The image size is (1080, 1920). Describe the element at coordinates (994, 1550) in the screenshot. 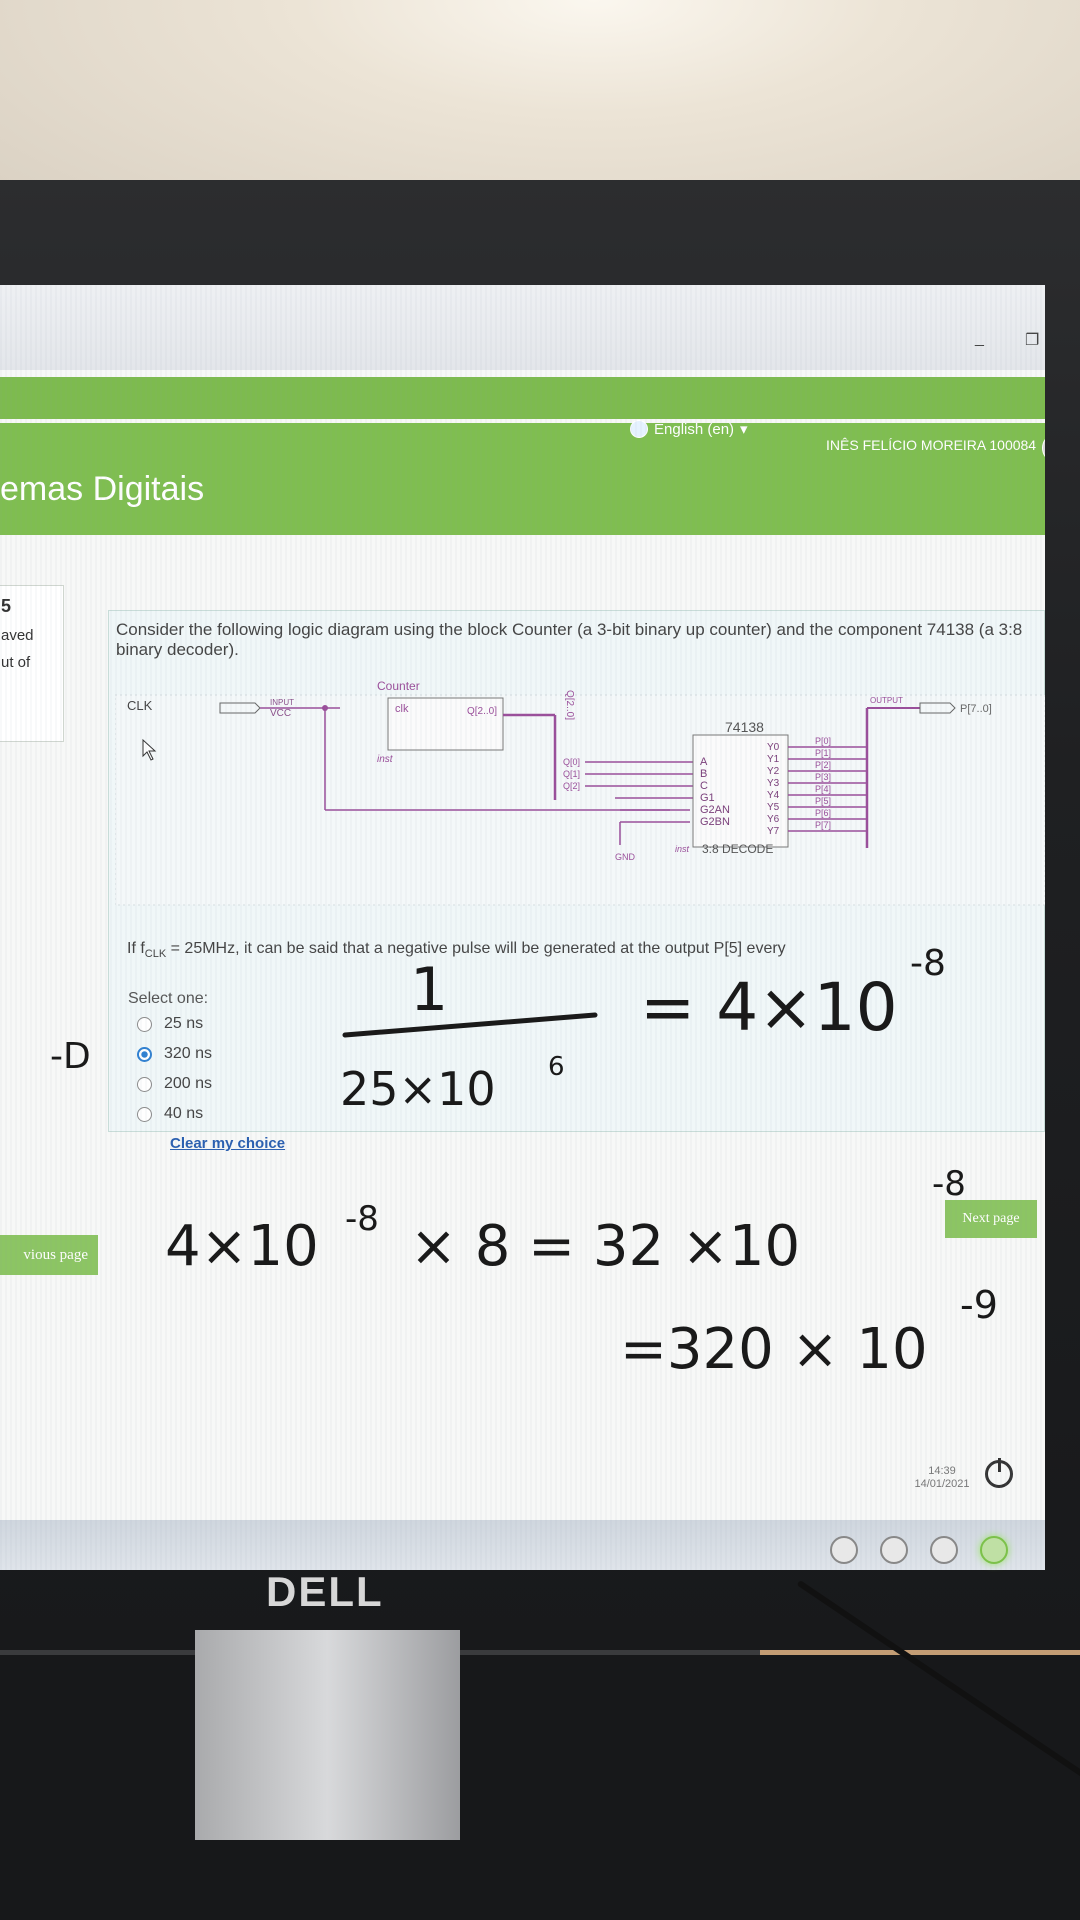

I see `monitor-power-button` at that location.